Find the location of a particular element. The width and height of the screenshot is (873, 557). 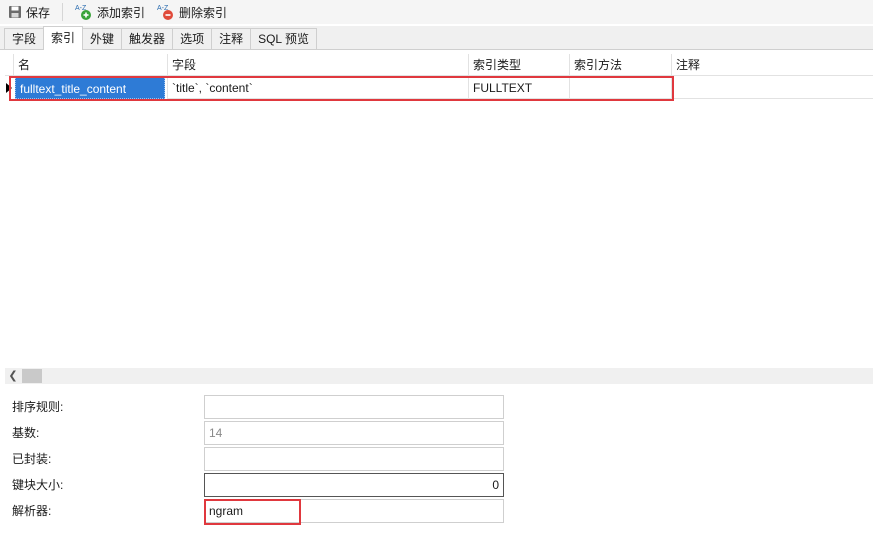

delete-index-label: 删除索引 is located at coordinates (203, 12).